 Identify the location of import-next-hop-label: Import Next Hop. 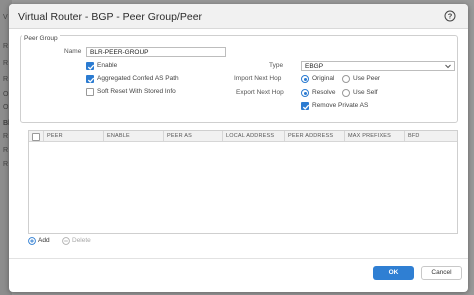
(258, 78).